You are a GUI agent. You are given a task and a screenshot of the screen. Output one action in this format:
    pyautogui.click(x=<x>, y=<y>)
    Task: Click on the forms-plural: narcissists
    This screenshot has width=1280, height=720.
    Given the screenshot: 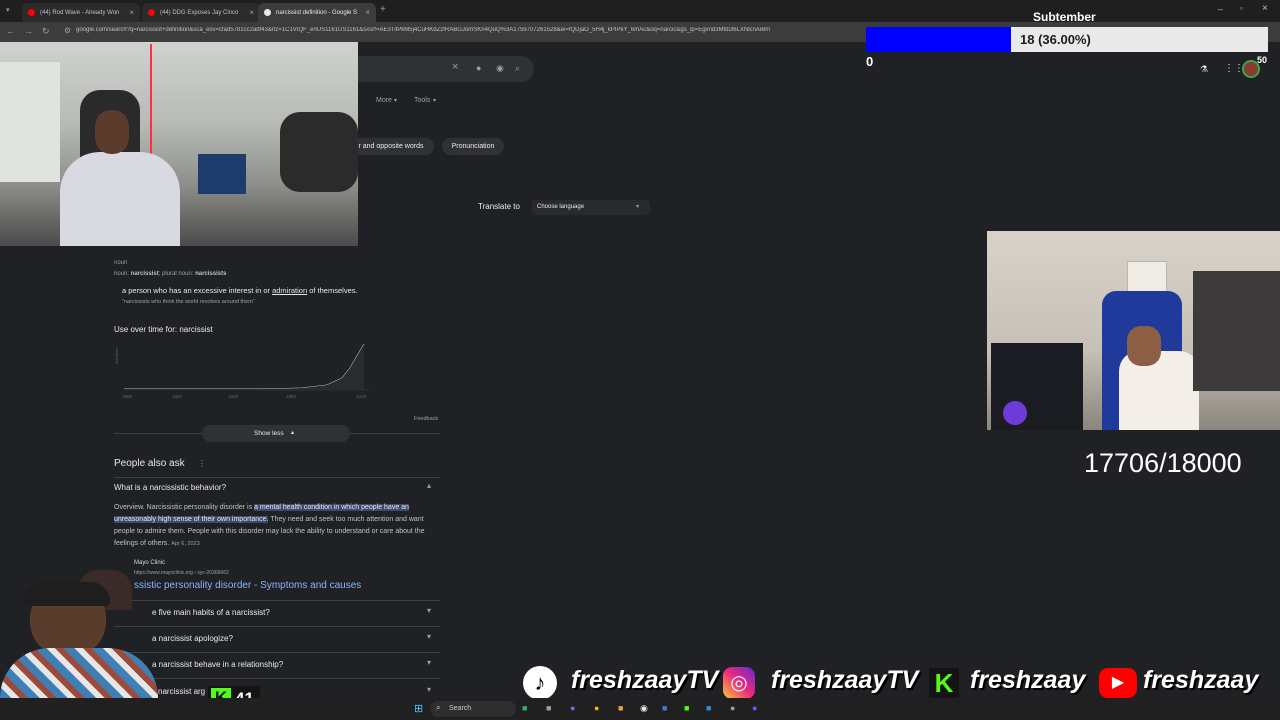 What is the action you would take?
    pyautogui.click(x=211, y=274)
    